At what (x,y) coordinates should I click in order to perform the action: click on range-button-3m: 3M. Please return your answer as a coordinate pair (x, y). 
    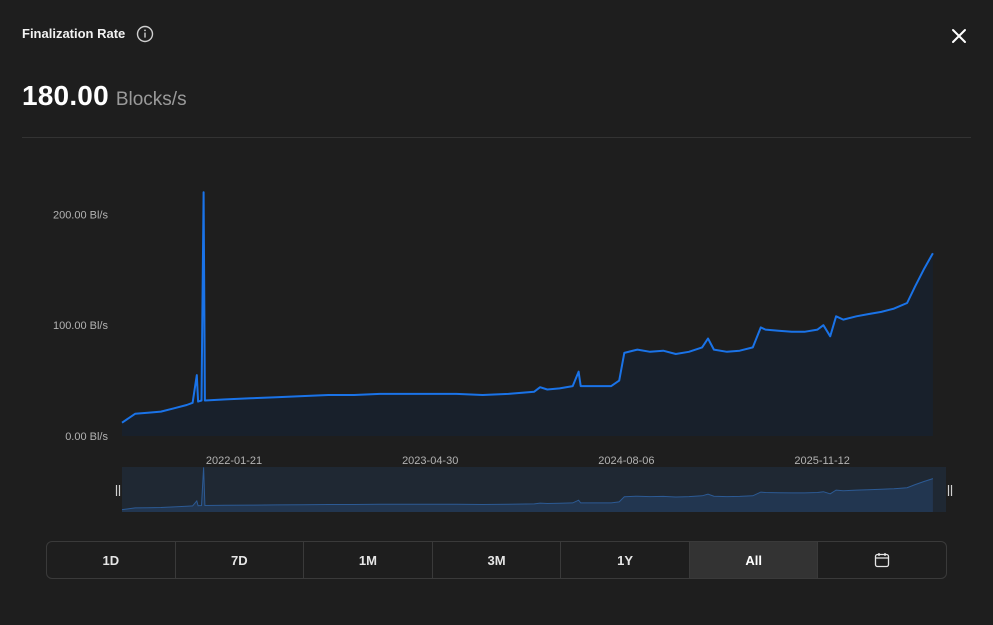
    Looking at the image, I should click on (497, 560).